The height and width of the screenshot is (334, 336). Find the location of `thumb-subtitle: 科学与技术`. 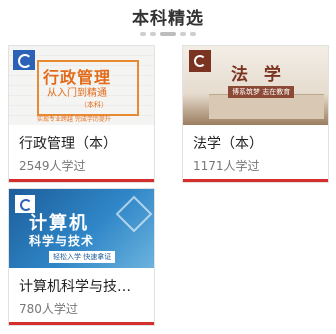

thumb-subtitle: 科学与技术 is located at coordinates (62, 241).